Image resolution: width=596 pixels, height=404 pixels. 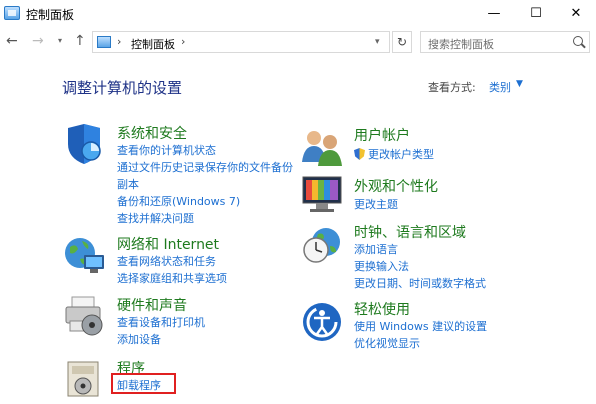 What do you see at coordinates (381, 266) in the screenshot?
I see `link-change-input-method: 更换输入法` at bounding box center [381, 266].